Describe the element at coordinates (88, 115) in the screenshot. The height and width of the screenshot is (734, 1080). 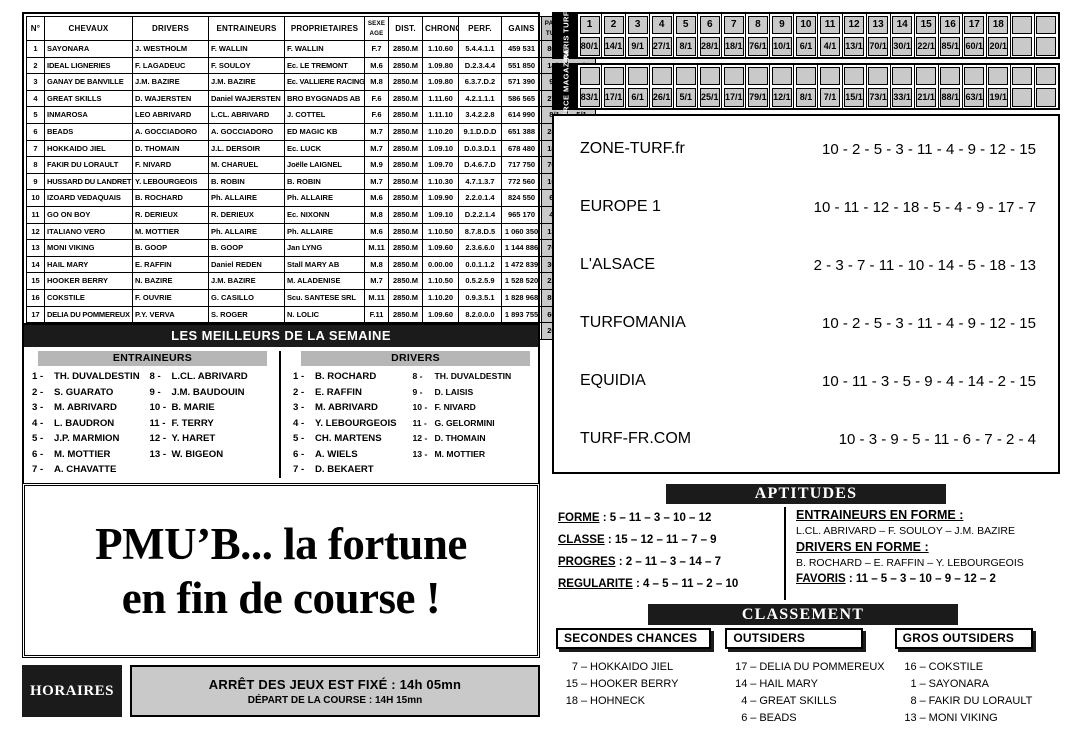
I see `runner-horse: INMAROSA` at that location.